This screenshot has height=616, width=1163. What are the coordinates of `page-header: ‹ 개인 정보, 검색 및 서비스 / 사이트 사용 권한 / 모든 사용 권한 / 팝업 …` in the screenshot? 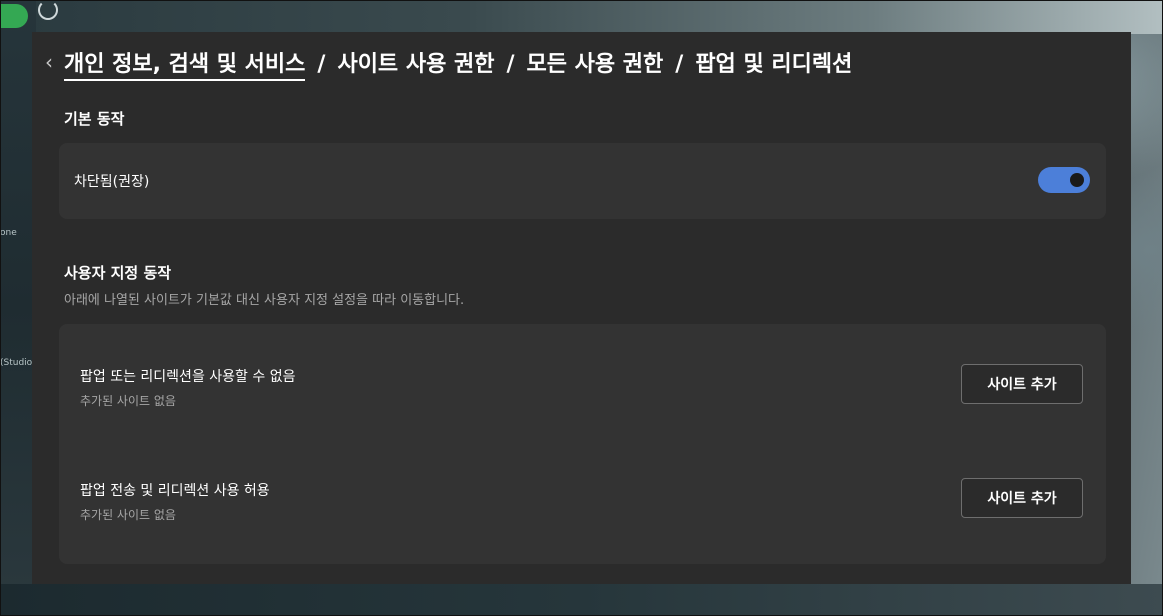 It's located at (581, 62).